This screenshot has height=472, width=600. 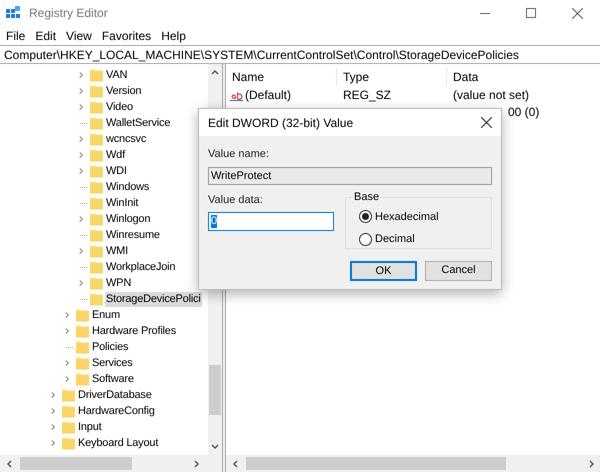 I want to click on field-label: Value name:, so click(x=239, y=154).